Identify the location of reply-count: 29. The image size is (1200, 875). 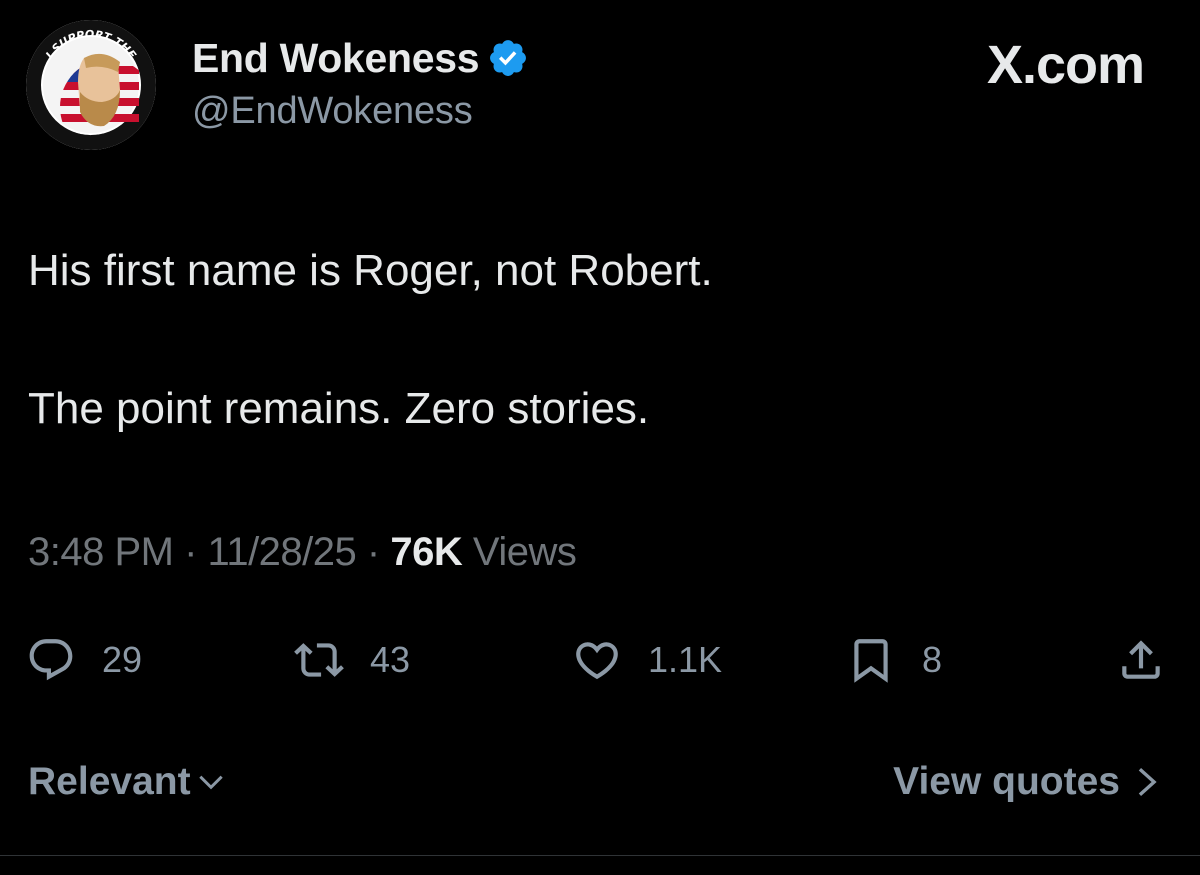
(122, 659).